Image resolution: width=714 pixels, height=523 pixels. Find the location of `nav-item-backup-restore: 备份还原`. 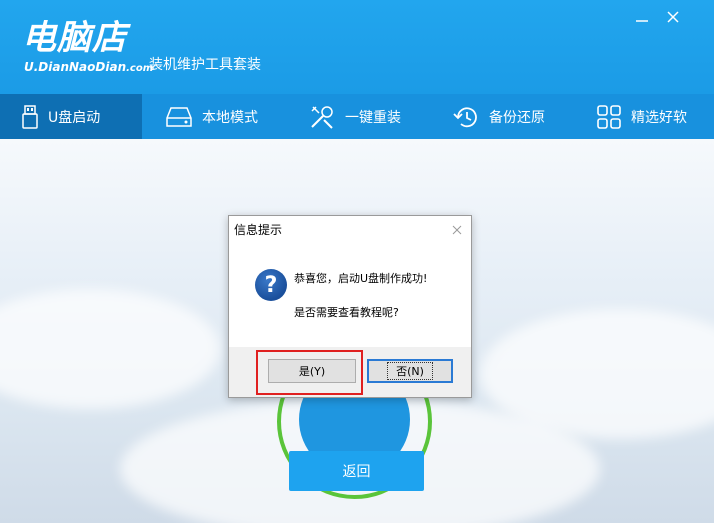

nav-item-backup-restore: 备份还原 is located at coordinates (499, 116).